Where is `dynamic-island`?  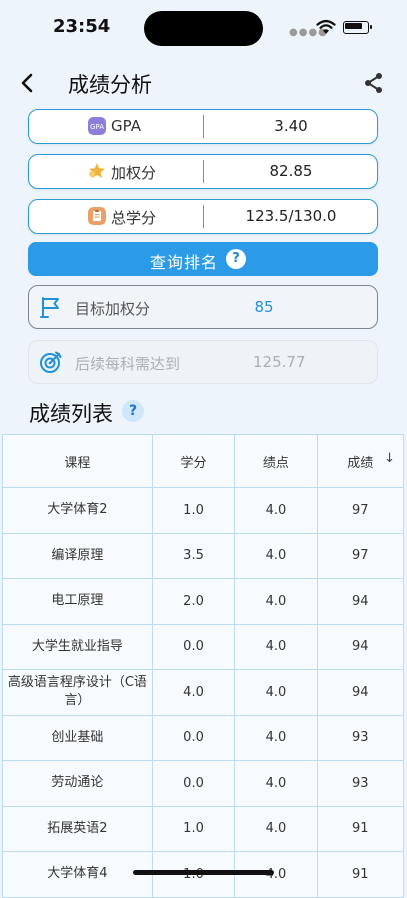
dynamic-island is located at coordinates (203, 28).